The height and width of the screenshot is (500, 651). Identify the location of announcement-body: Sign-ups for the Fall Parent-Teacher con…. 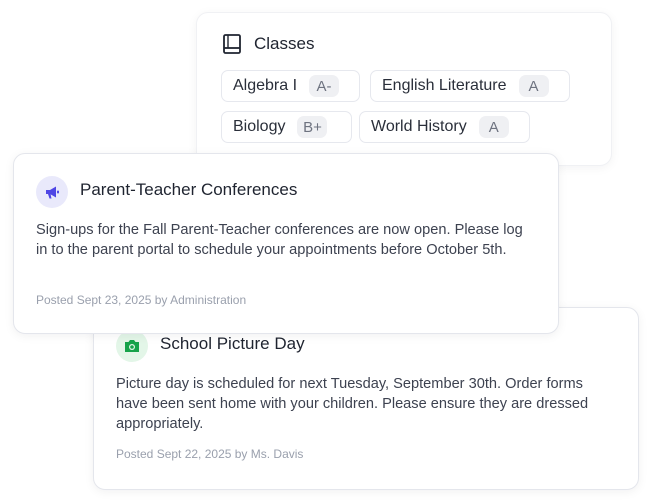
(279, 240).